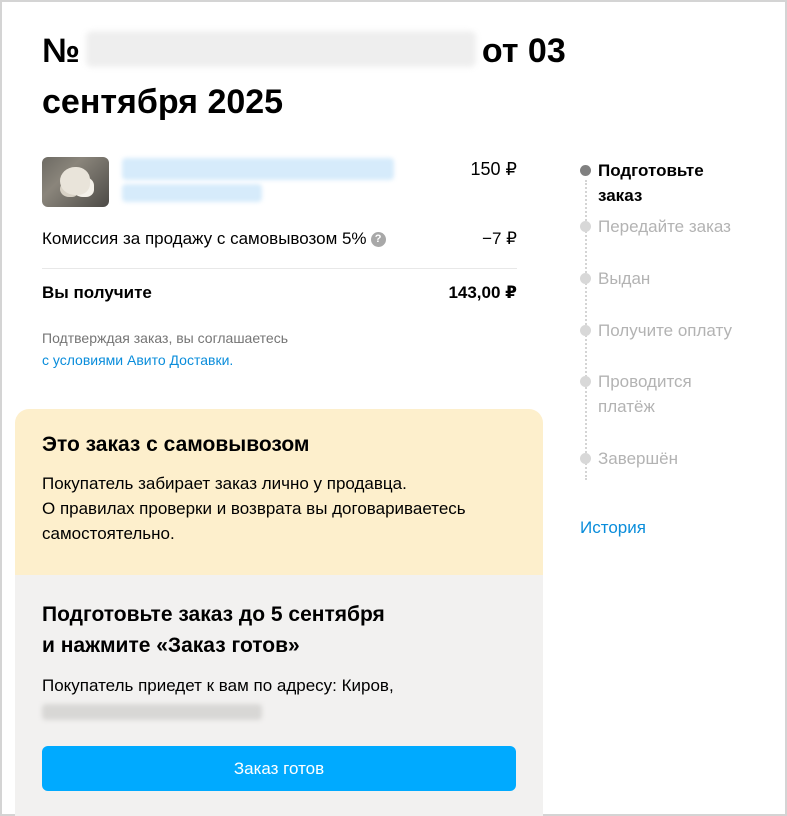 The image size is (787, 816). I want to click on item-thumbnail, so click(75, 182).